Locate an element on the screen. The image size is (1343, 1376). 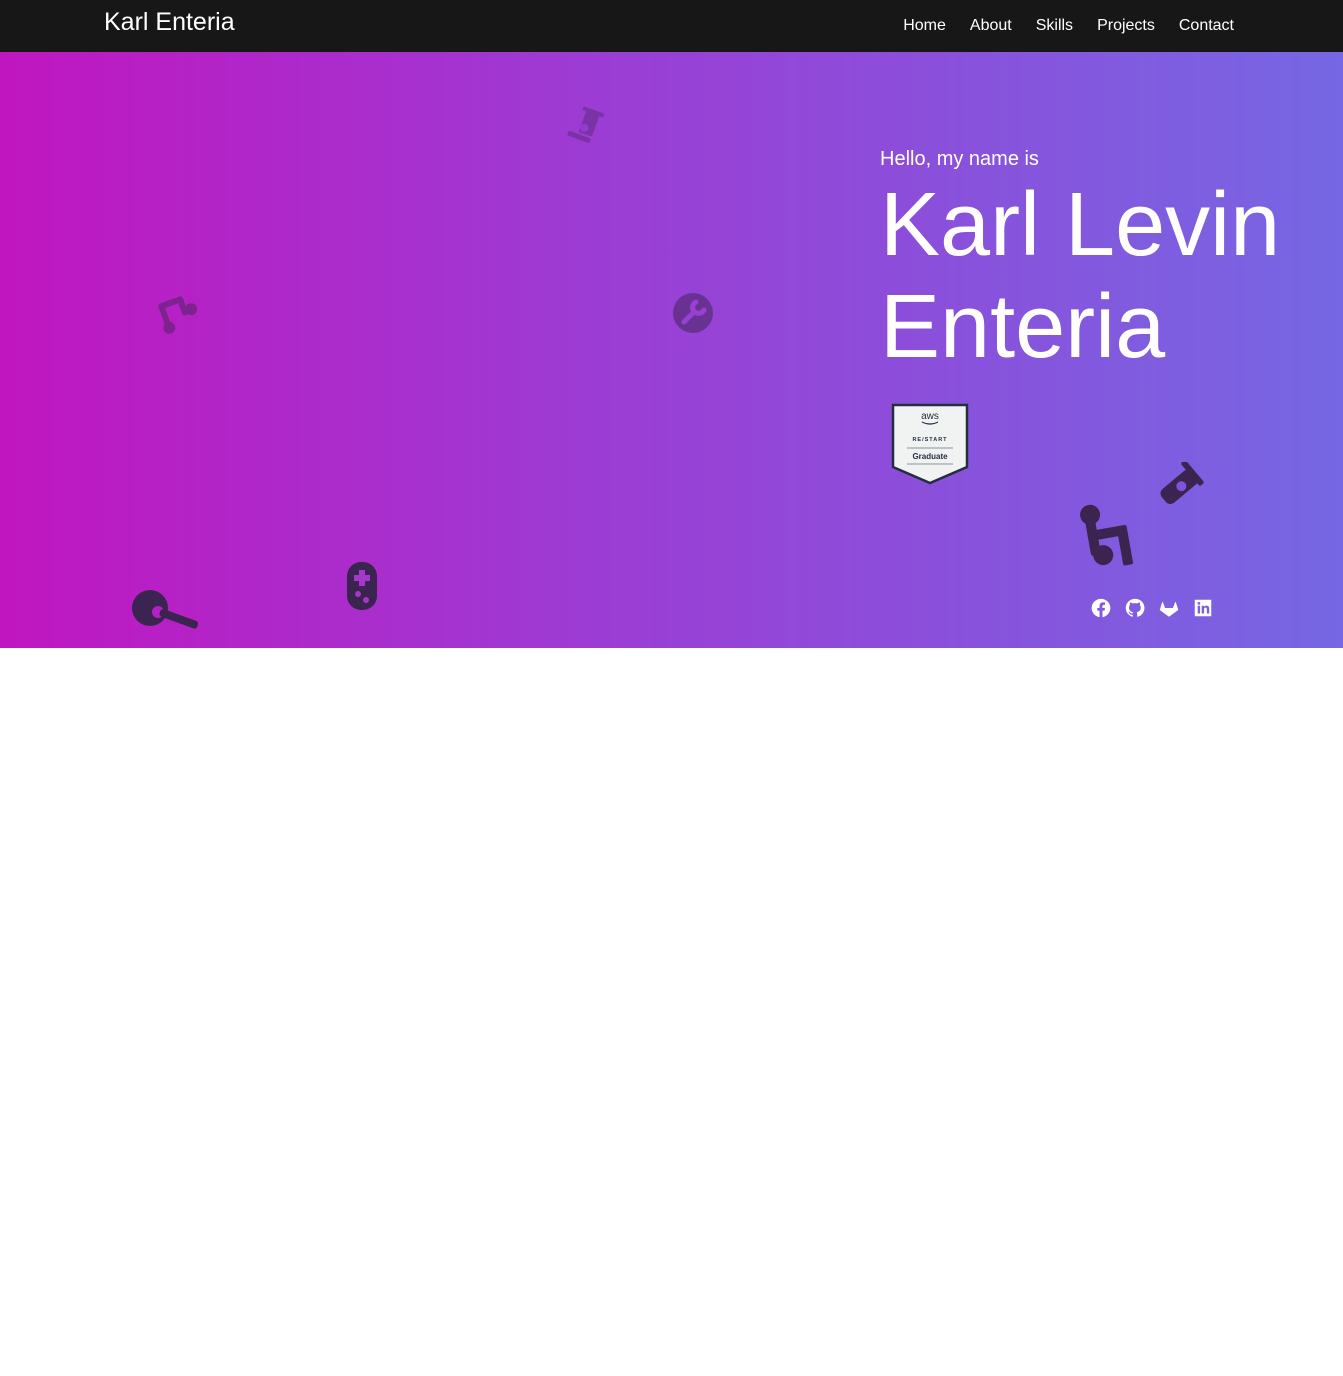
hero-name-line2: Enteria is located at coordinates (1023, 327).